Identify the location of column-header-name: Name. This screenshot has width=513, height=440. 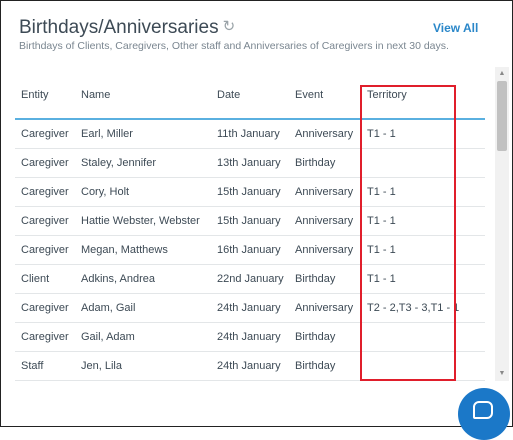
(143, 95).